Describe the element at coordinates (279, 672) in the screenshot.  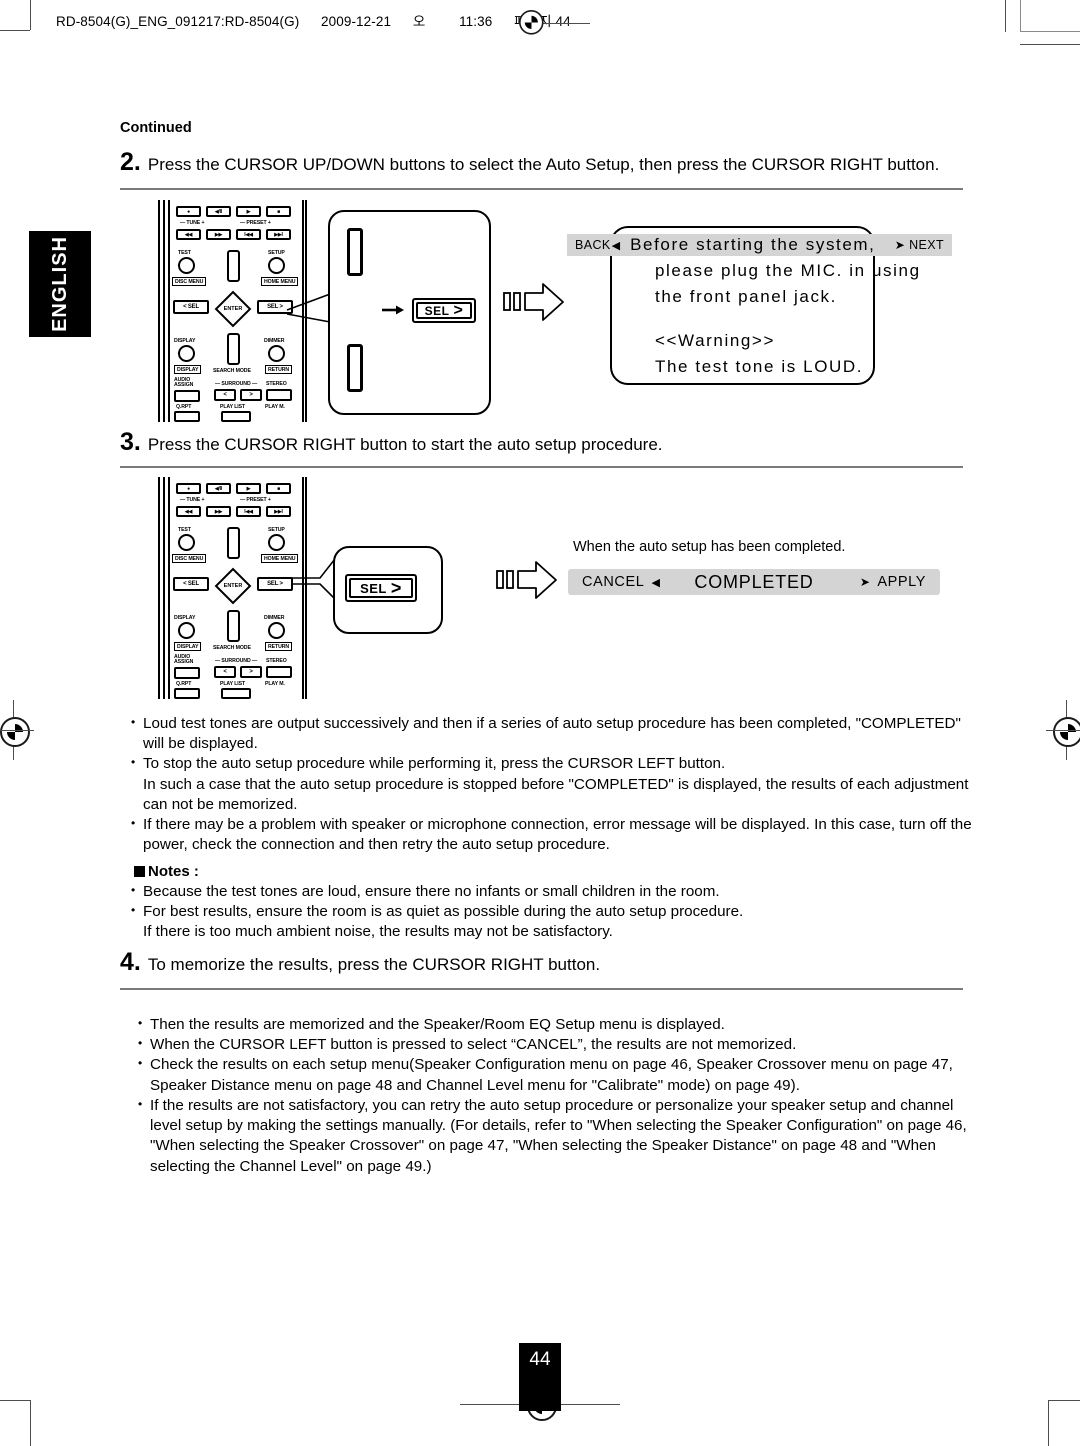
I see `remote2-key-stereo` at that location.